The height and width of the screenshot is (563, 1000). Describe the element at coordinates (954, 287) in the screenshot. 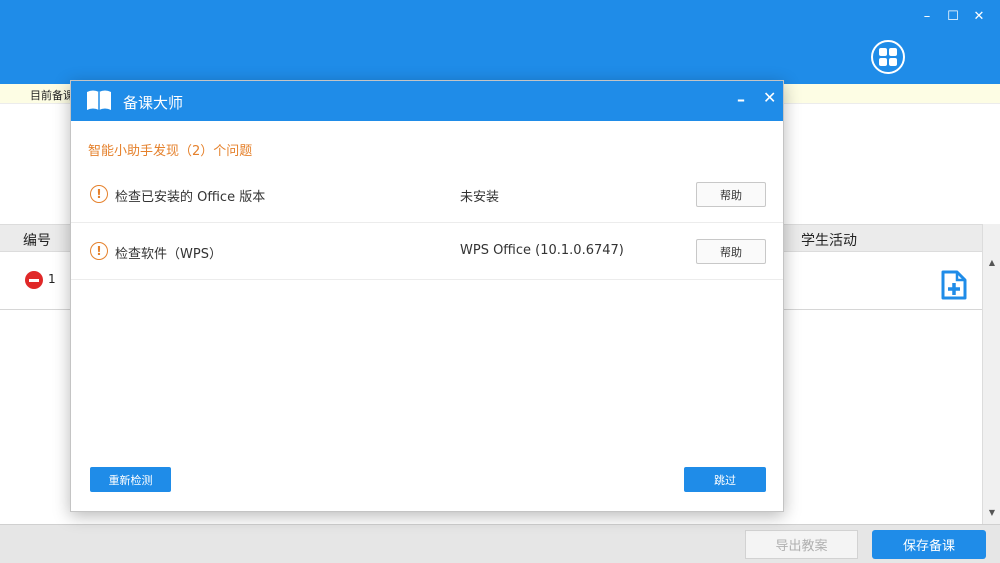

I see `add-file-icon` at that location.